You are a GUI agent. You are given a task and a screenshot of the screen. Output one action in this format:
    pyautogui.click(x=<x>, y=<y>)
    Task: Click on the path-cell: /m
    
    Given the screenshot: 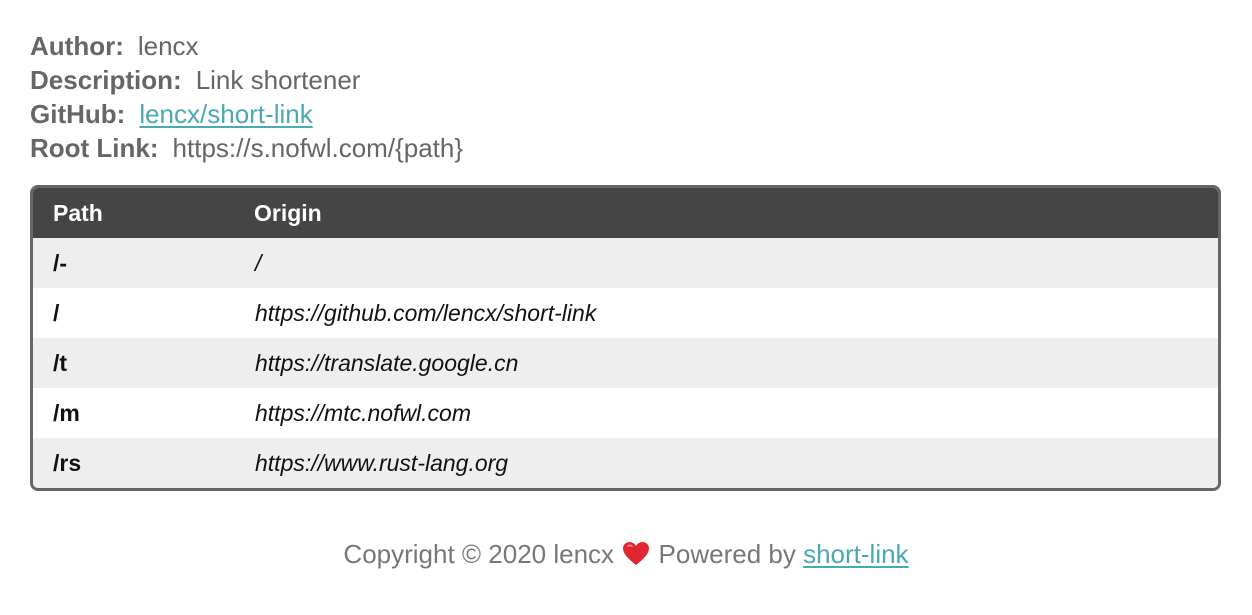 What is the action you would take?
    pyautogui.click(x=66, y=412)
    